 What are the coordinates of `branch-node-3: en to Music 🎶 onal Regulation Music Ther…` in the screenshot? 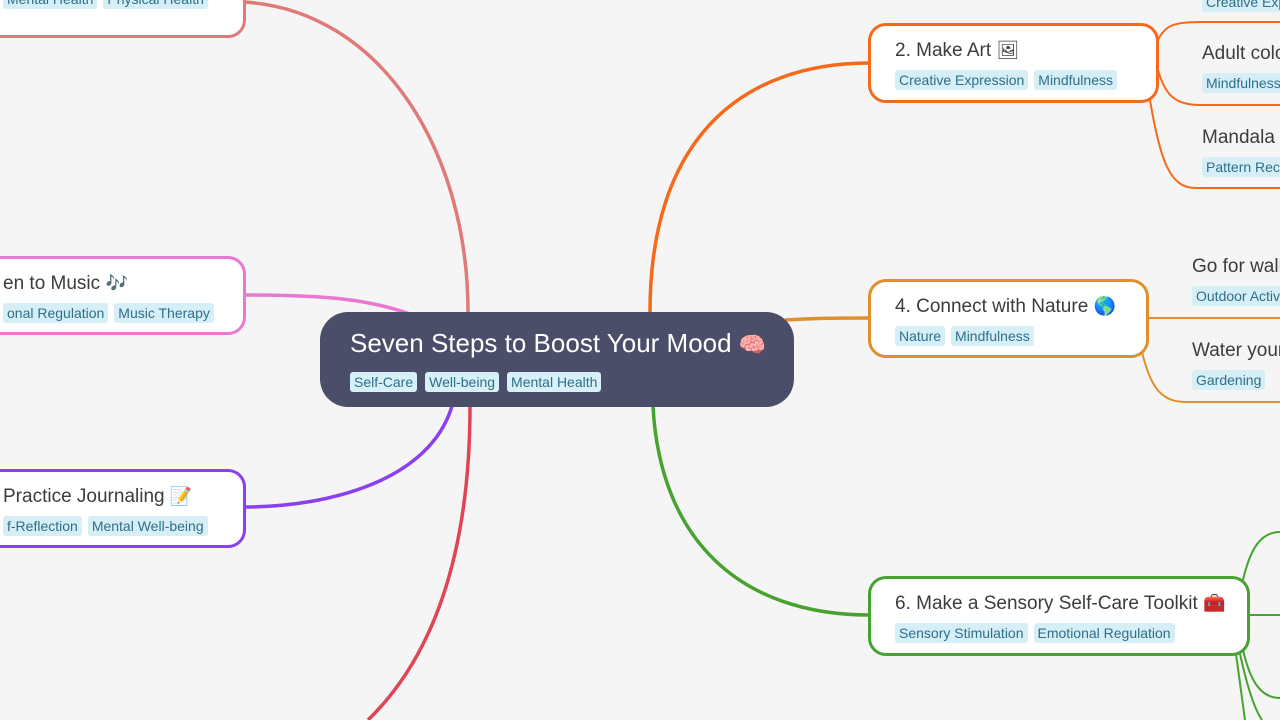 It's located at (123, 295).